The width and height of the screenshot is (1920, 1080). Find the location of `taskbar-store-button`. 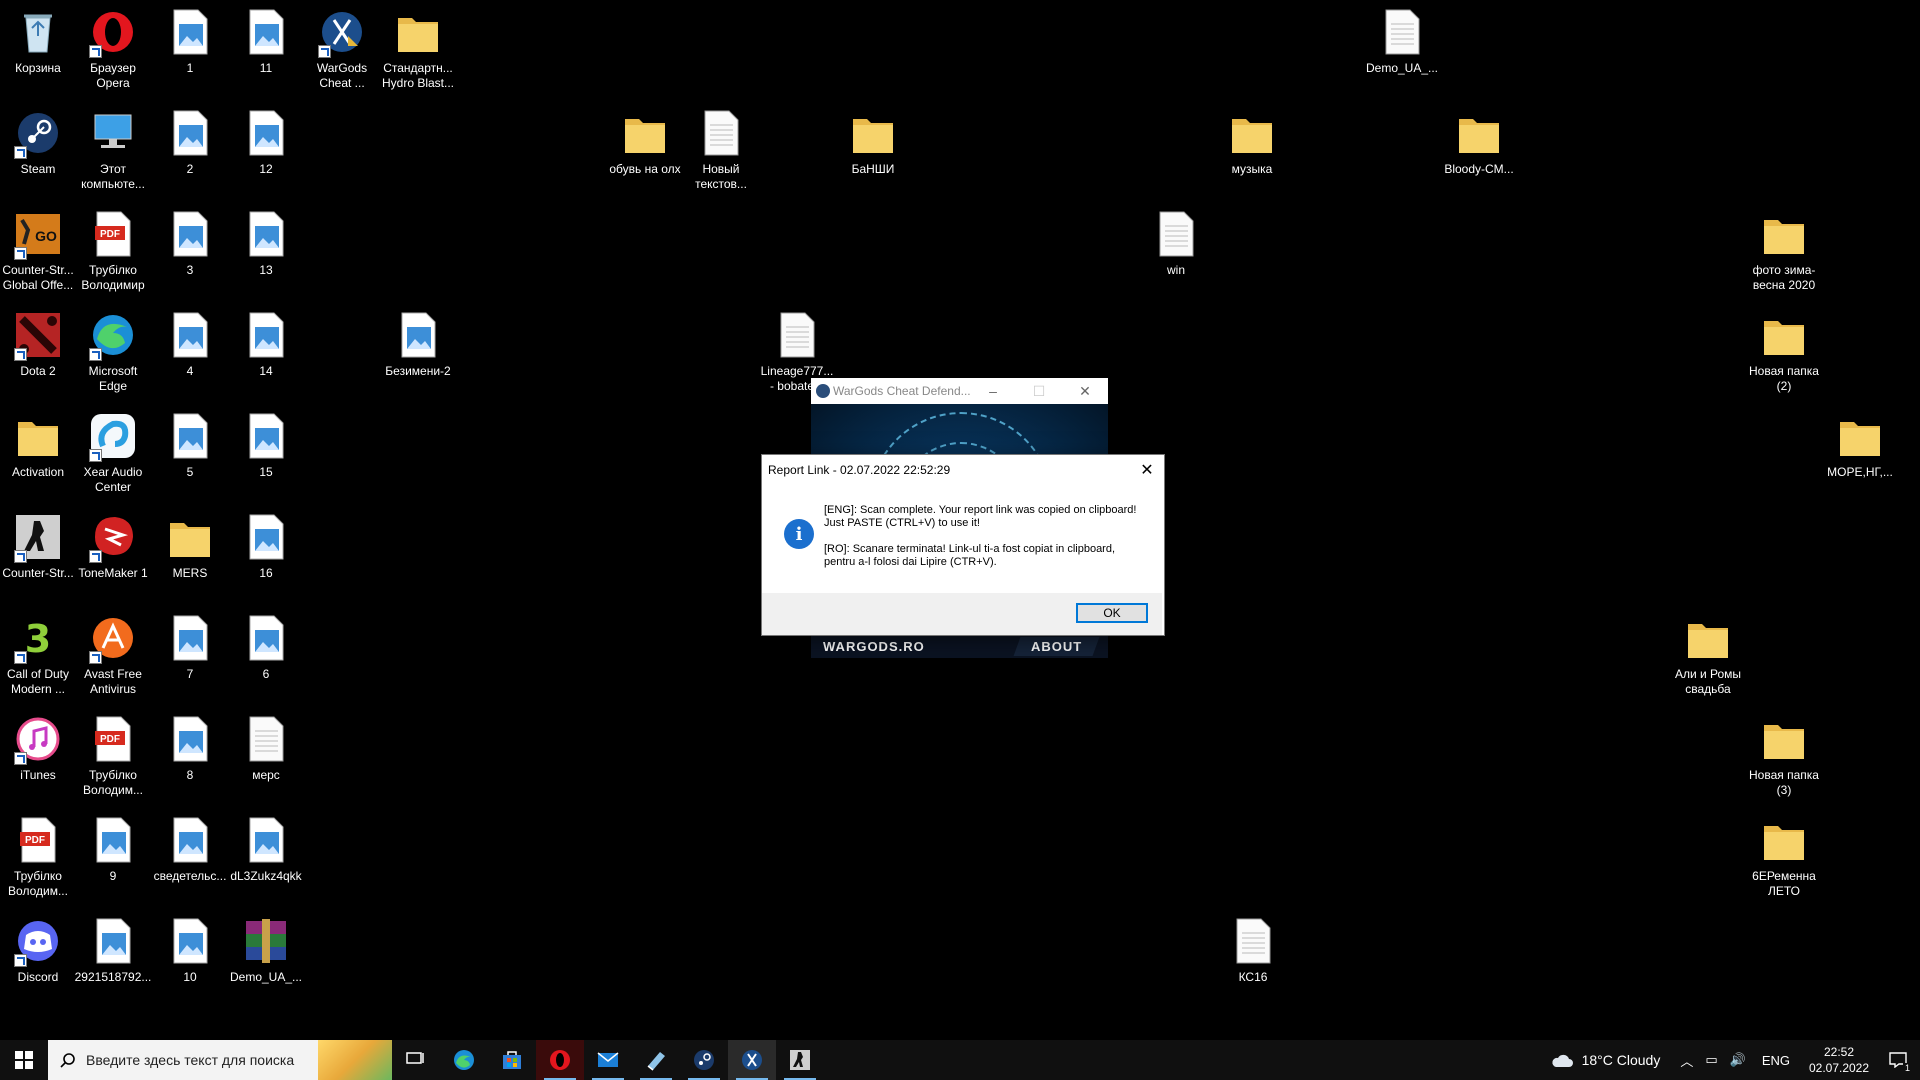

taskbar-store-button is located at coordinates (512, 1060).